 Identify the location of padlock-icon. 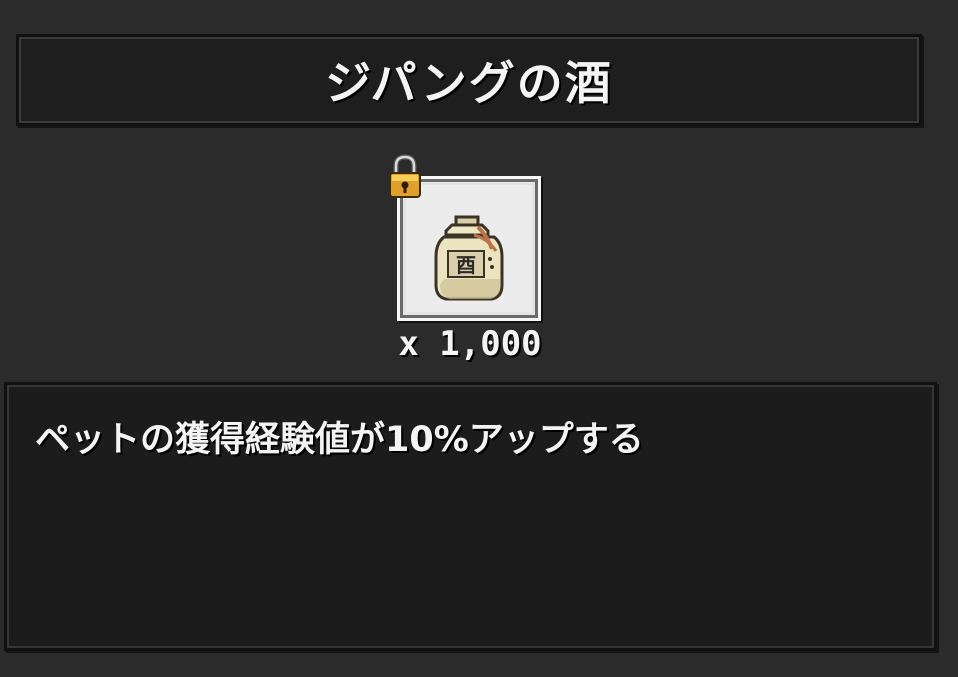
(405, 176).